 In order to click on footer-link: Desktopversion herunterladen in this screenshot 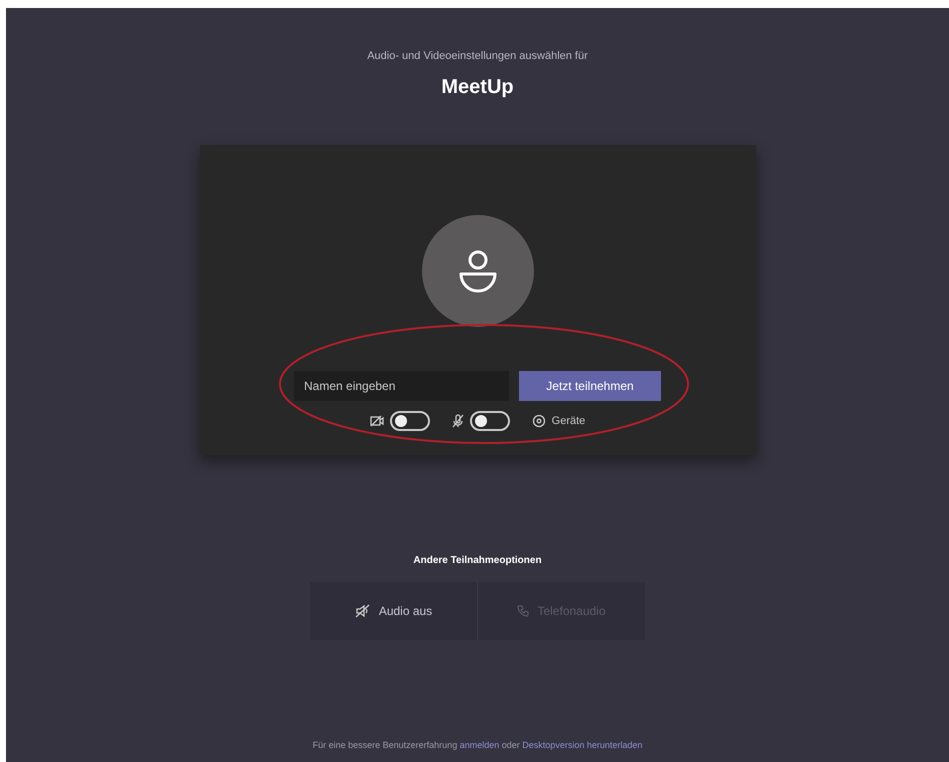, I will do `click(582, 745)`.